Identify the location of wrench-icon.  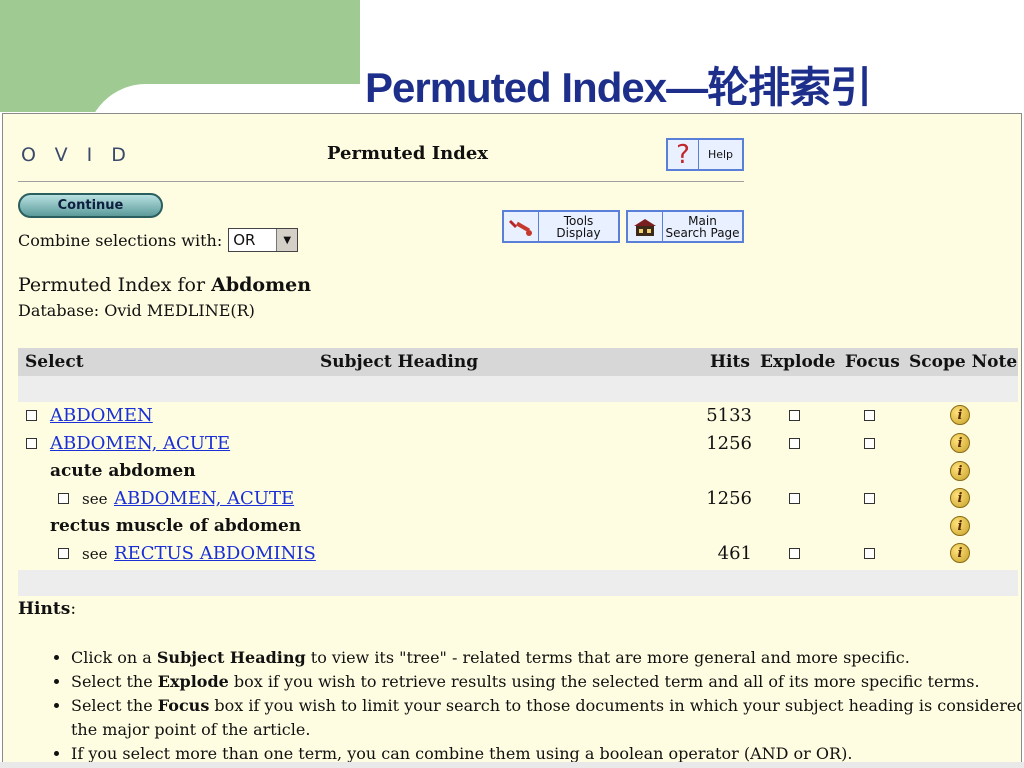
(521, 226).